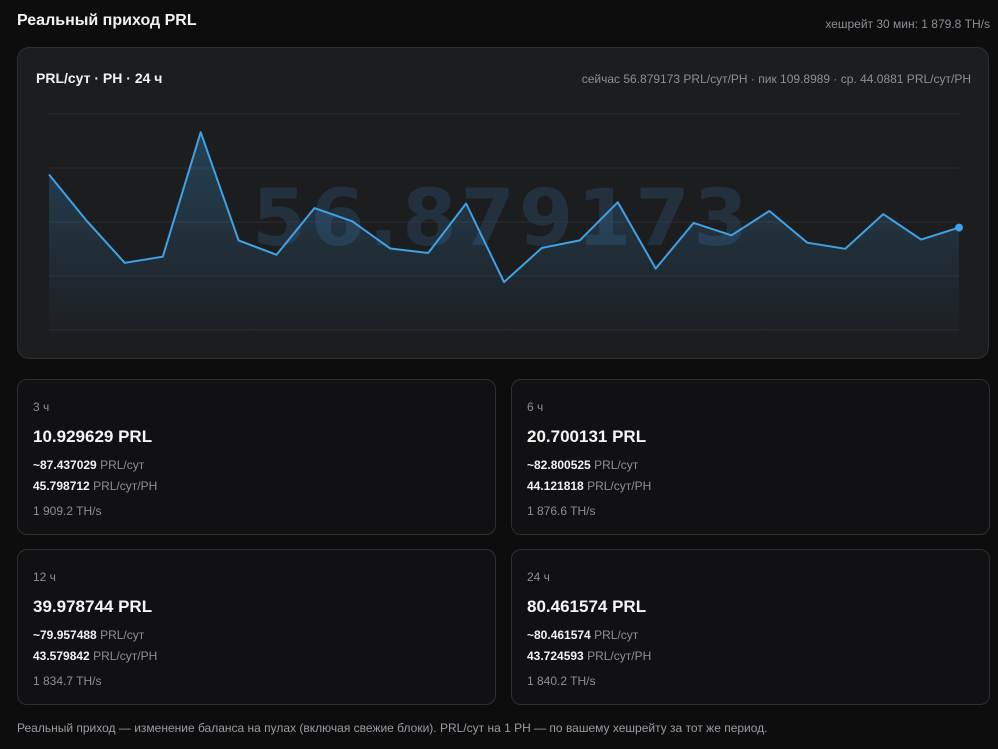 The height and width of the screenshot is (749, 998). What do you see at coordinates (95, 486) in the screenshot?
I see `card-per-ph: 45.798712 PRL/сут/PH` at bounding box center [95, 486].